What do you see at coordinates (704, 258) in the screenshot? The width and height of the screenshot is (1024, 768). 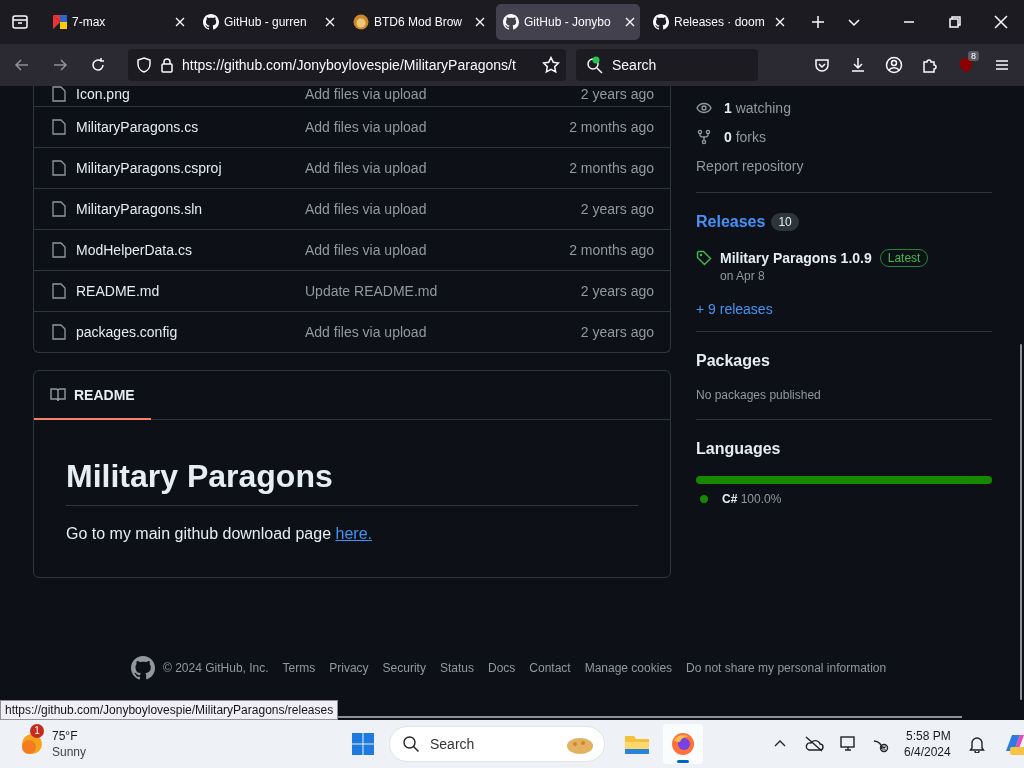 I see `tag-icon` at bounding box center [704, 258].